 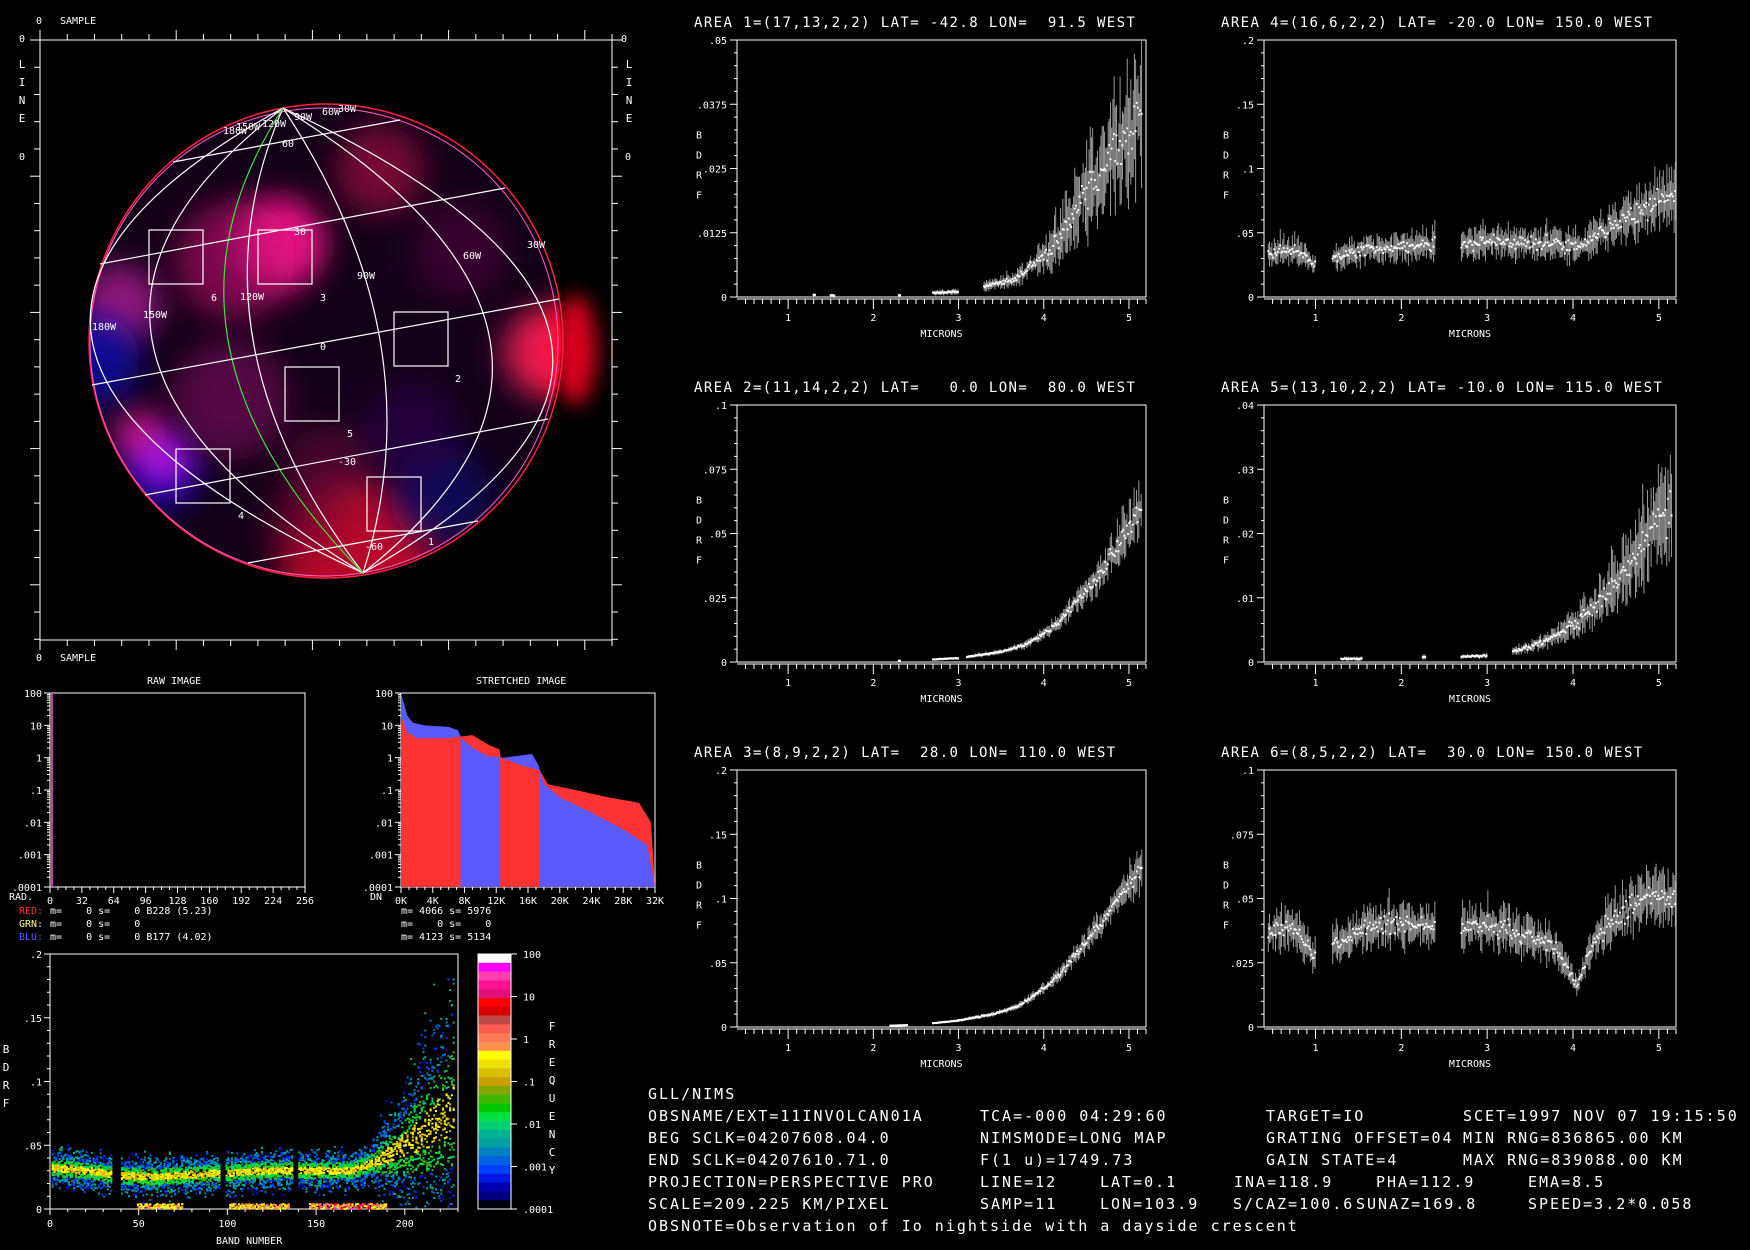 I want to click on surface-blob, so click(x=380, y=170).